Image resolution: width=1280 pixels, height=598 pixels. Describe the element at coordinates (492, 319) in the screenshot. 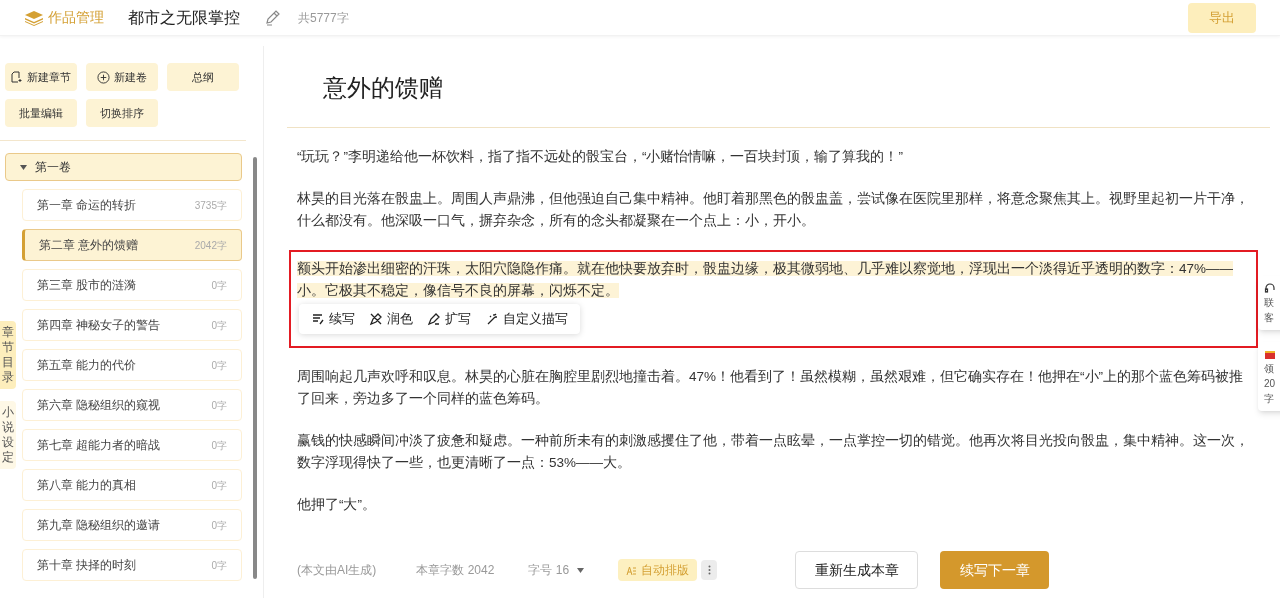

I see `magic-wand-icon` at that location.